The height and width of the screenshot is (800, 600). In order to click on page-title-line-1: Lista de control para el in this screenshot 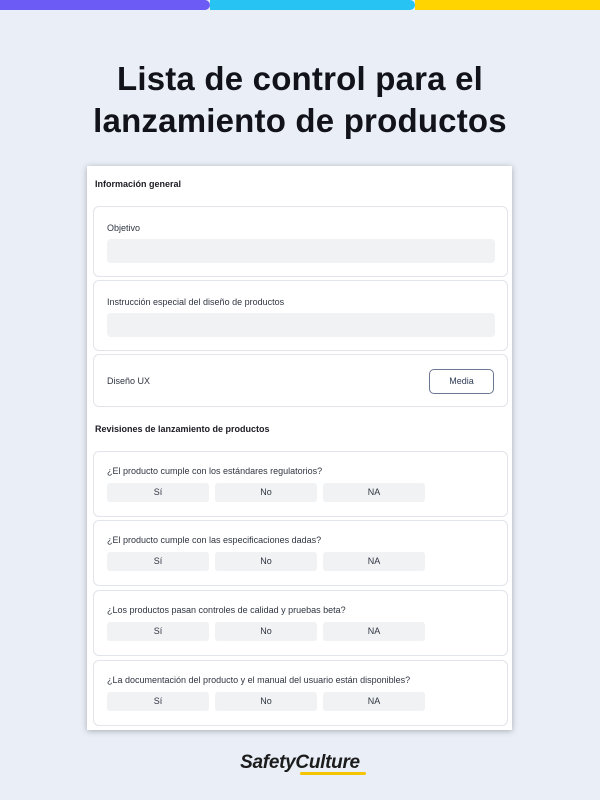, I will do `click(300, 78)`.